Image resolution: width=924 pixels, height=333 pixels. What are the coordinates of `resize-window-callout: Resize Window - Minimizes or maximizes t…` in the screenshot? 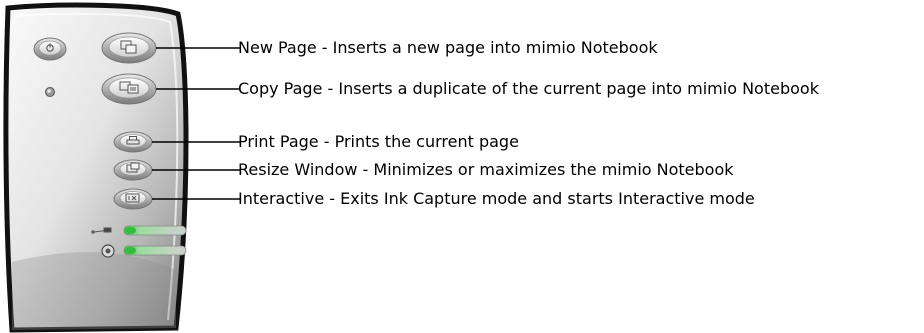 It's located at (486, 169).